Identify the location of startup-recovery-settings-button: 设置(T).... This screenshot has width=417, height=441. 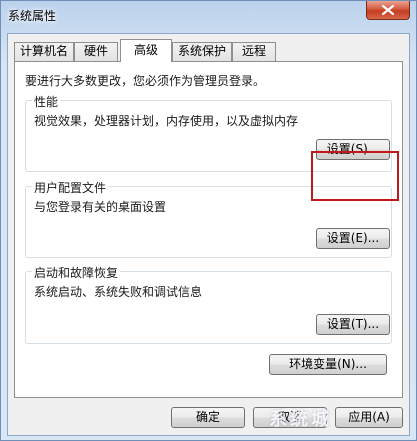
(353, 324).